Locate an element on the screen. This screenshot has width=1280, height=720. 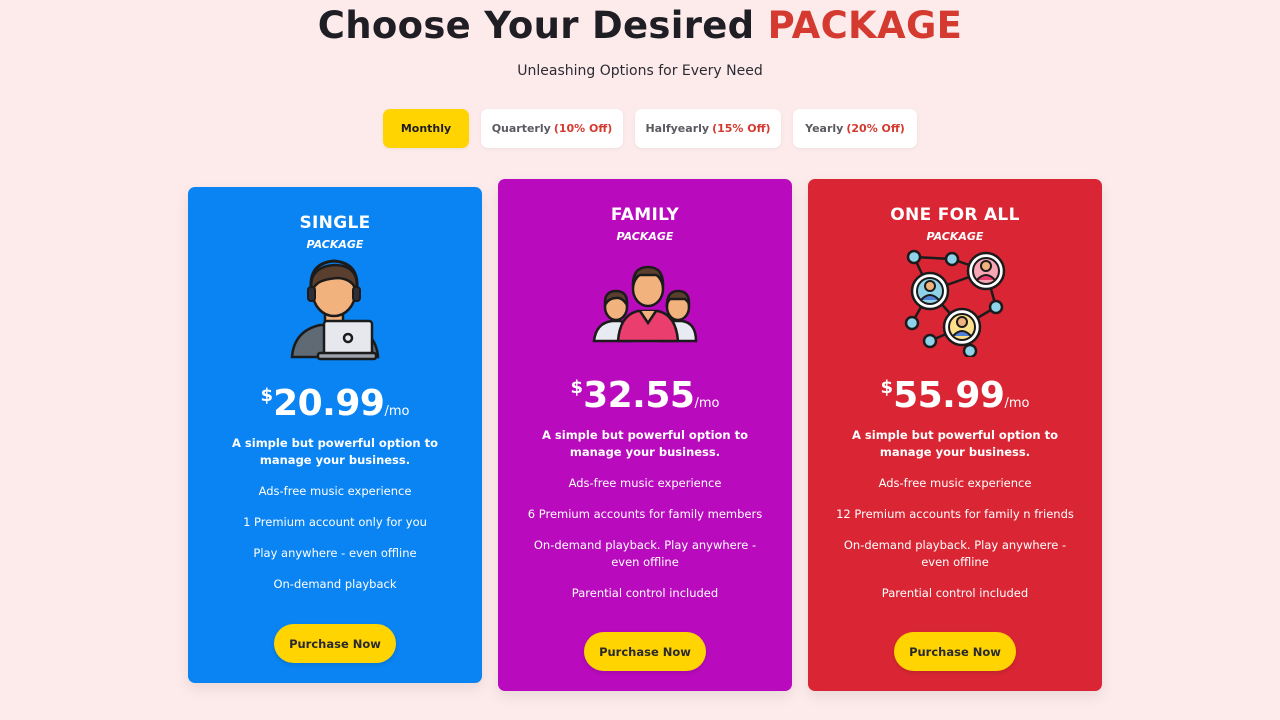
person-laptop-icon is located at coordinates (335, 310).